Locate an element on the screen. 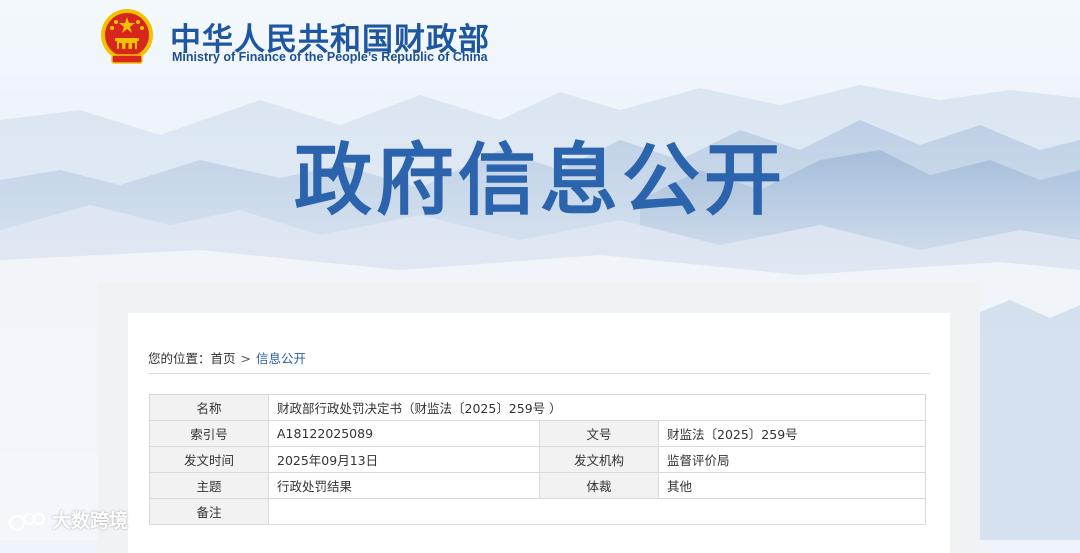 This screenshot has height=553, width=1080. table-row: 索引号 A18122025089 文号 财监法〔2025〕259号 is located at coordinates (537, 433).